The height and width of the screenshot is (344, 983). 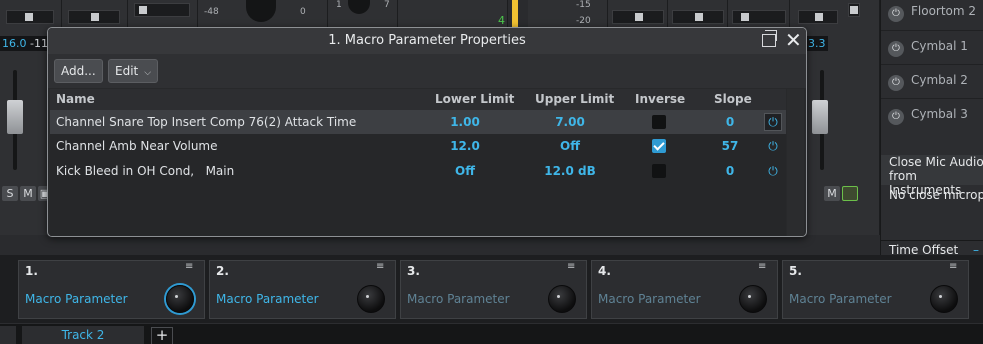 What do you see at coordinates (162, 335) in the screenshot?
I see `add-tab-button: +` at bounding box center [162, 335].